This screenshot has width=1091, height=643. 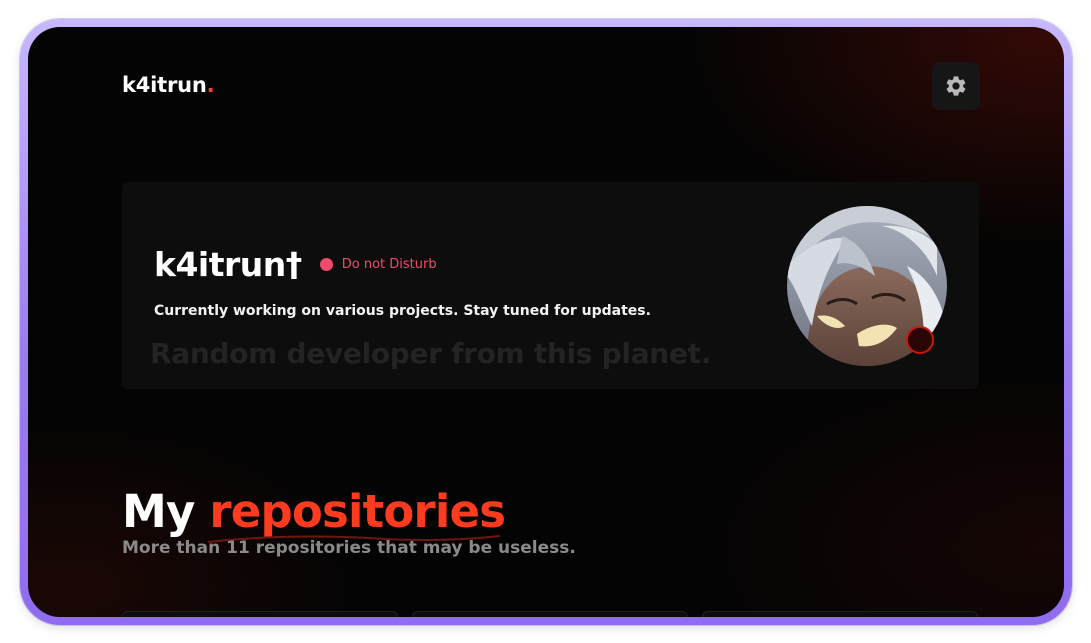 I want to click on repositories-title: My repositories, so click(x=314, y=511).